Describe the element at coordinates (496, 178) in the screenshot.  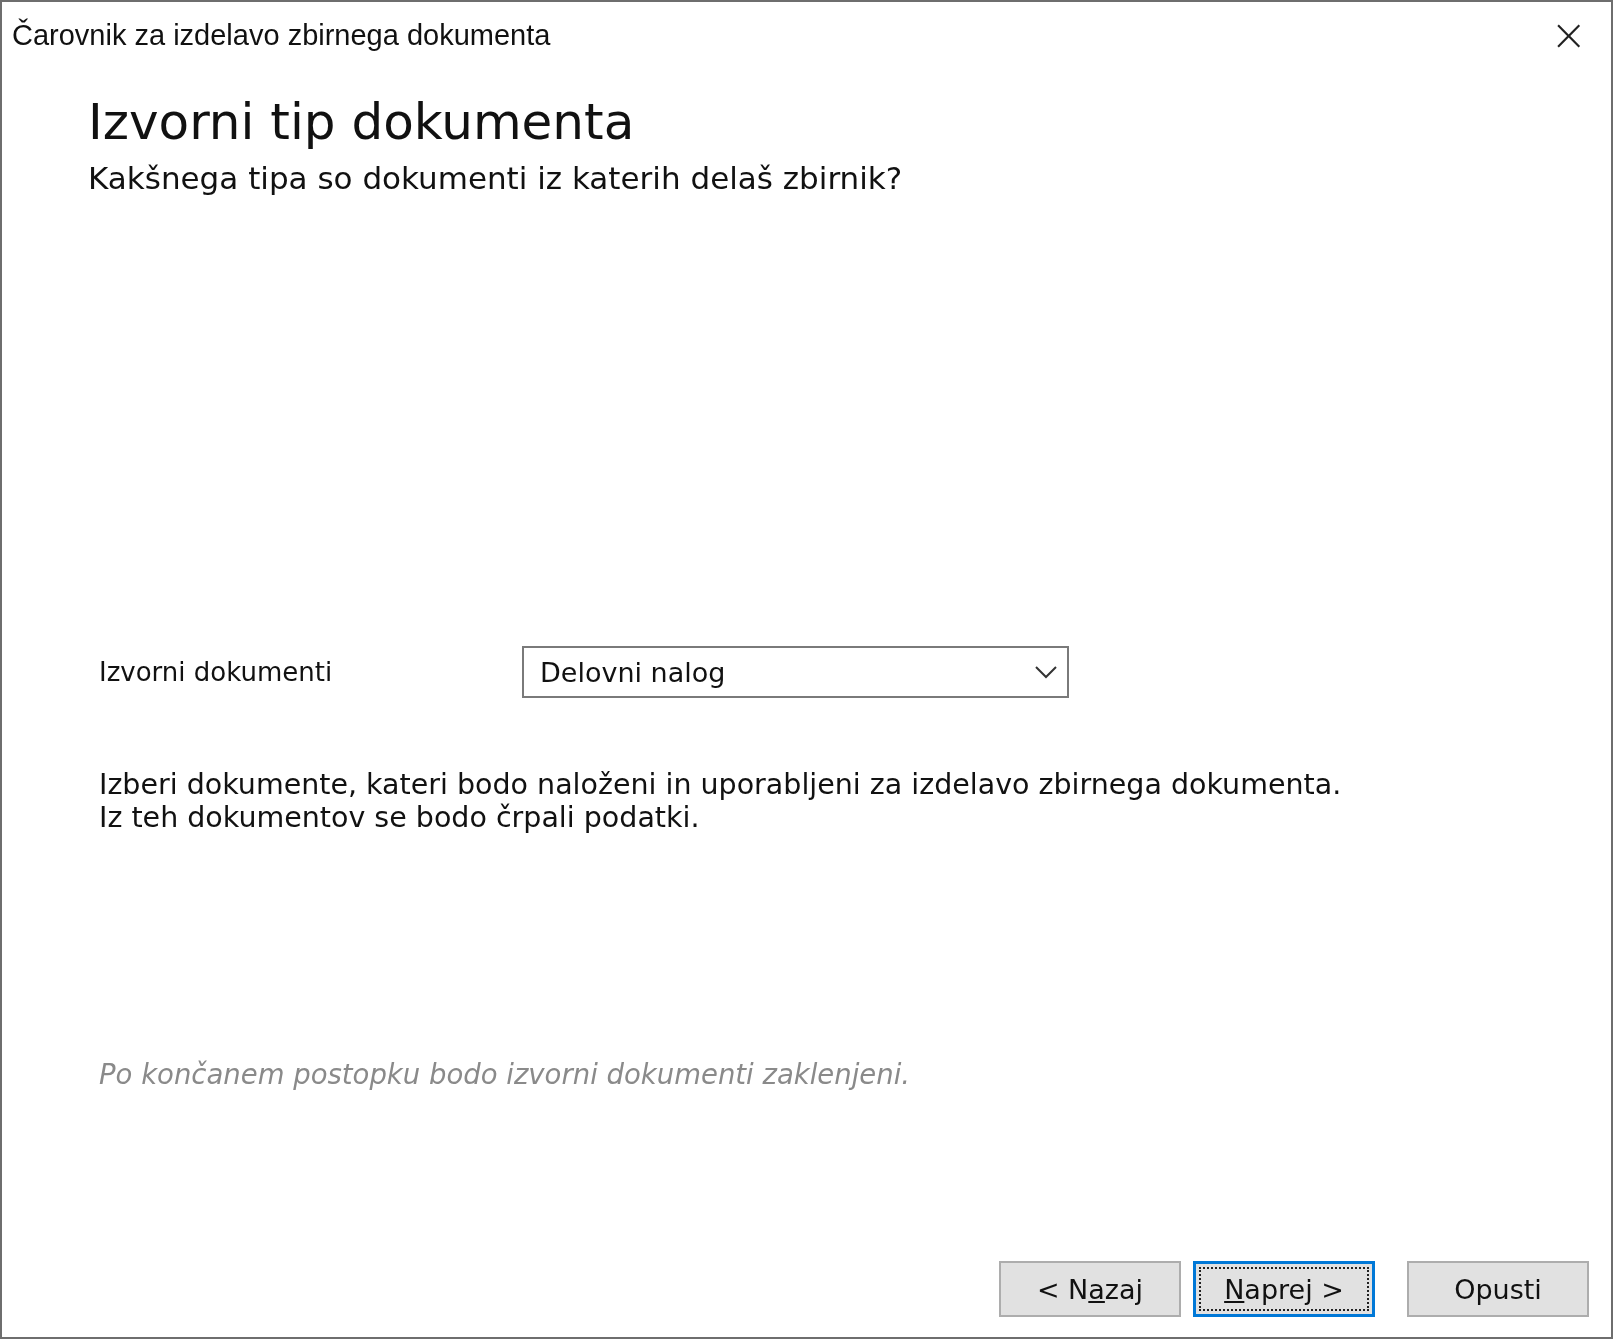
I see `page-subheading: Kakšnega tipa so dokumenti iz katerih delaš zbirnik?` at that location.